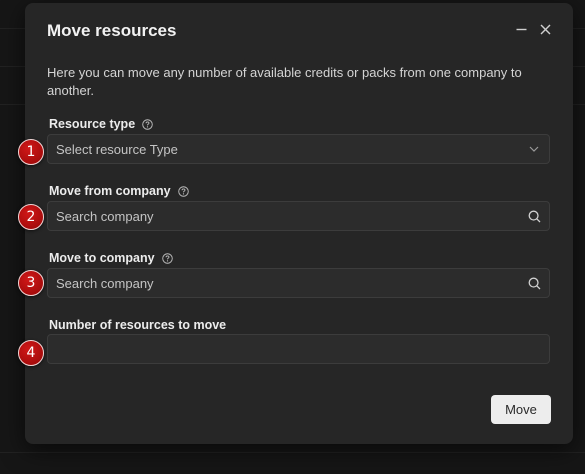 The width and height of the screenshot is (585, 474). Describe the element at coordinates (92, 124) in the screenshot. I see `resource-type-label-text: Resource type` at that location.